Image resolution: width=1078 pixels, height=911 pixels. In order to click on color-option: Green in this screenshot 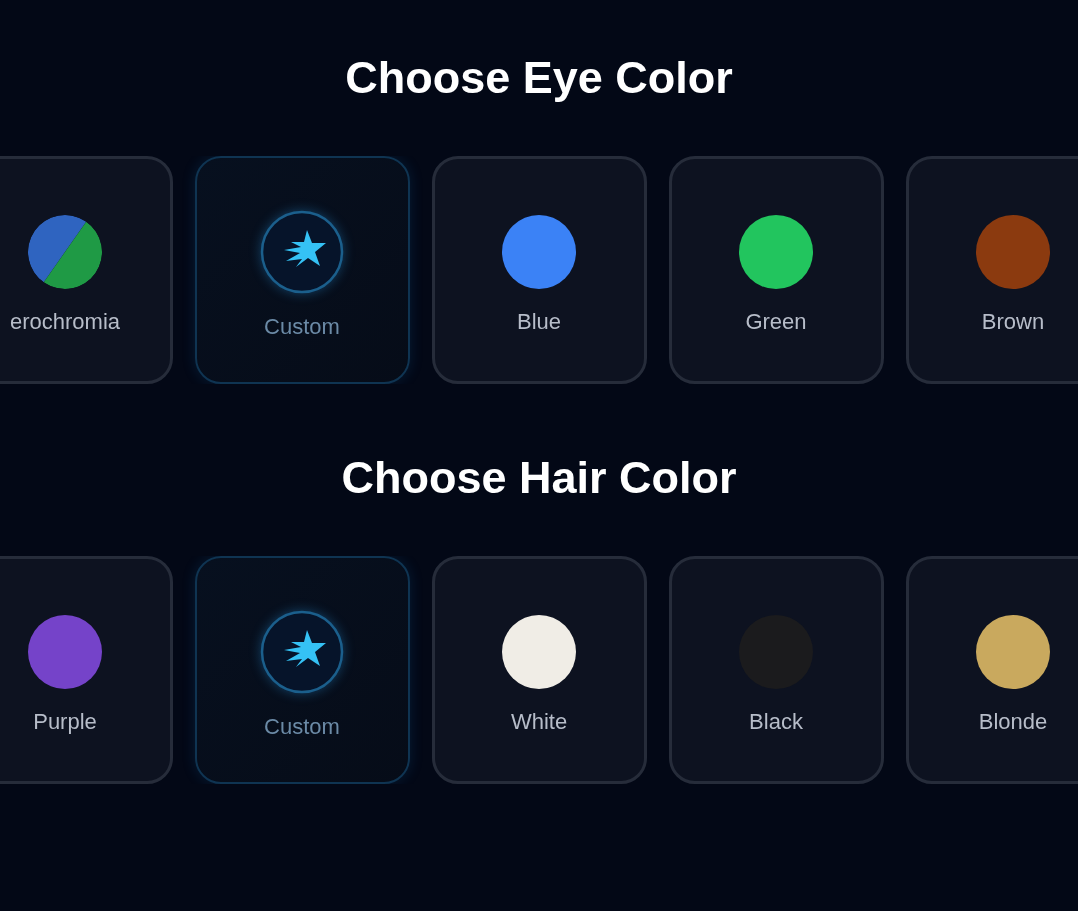, I will do `click(776, 270)`.